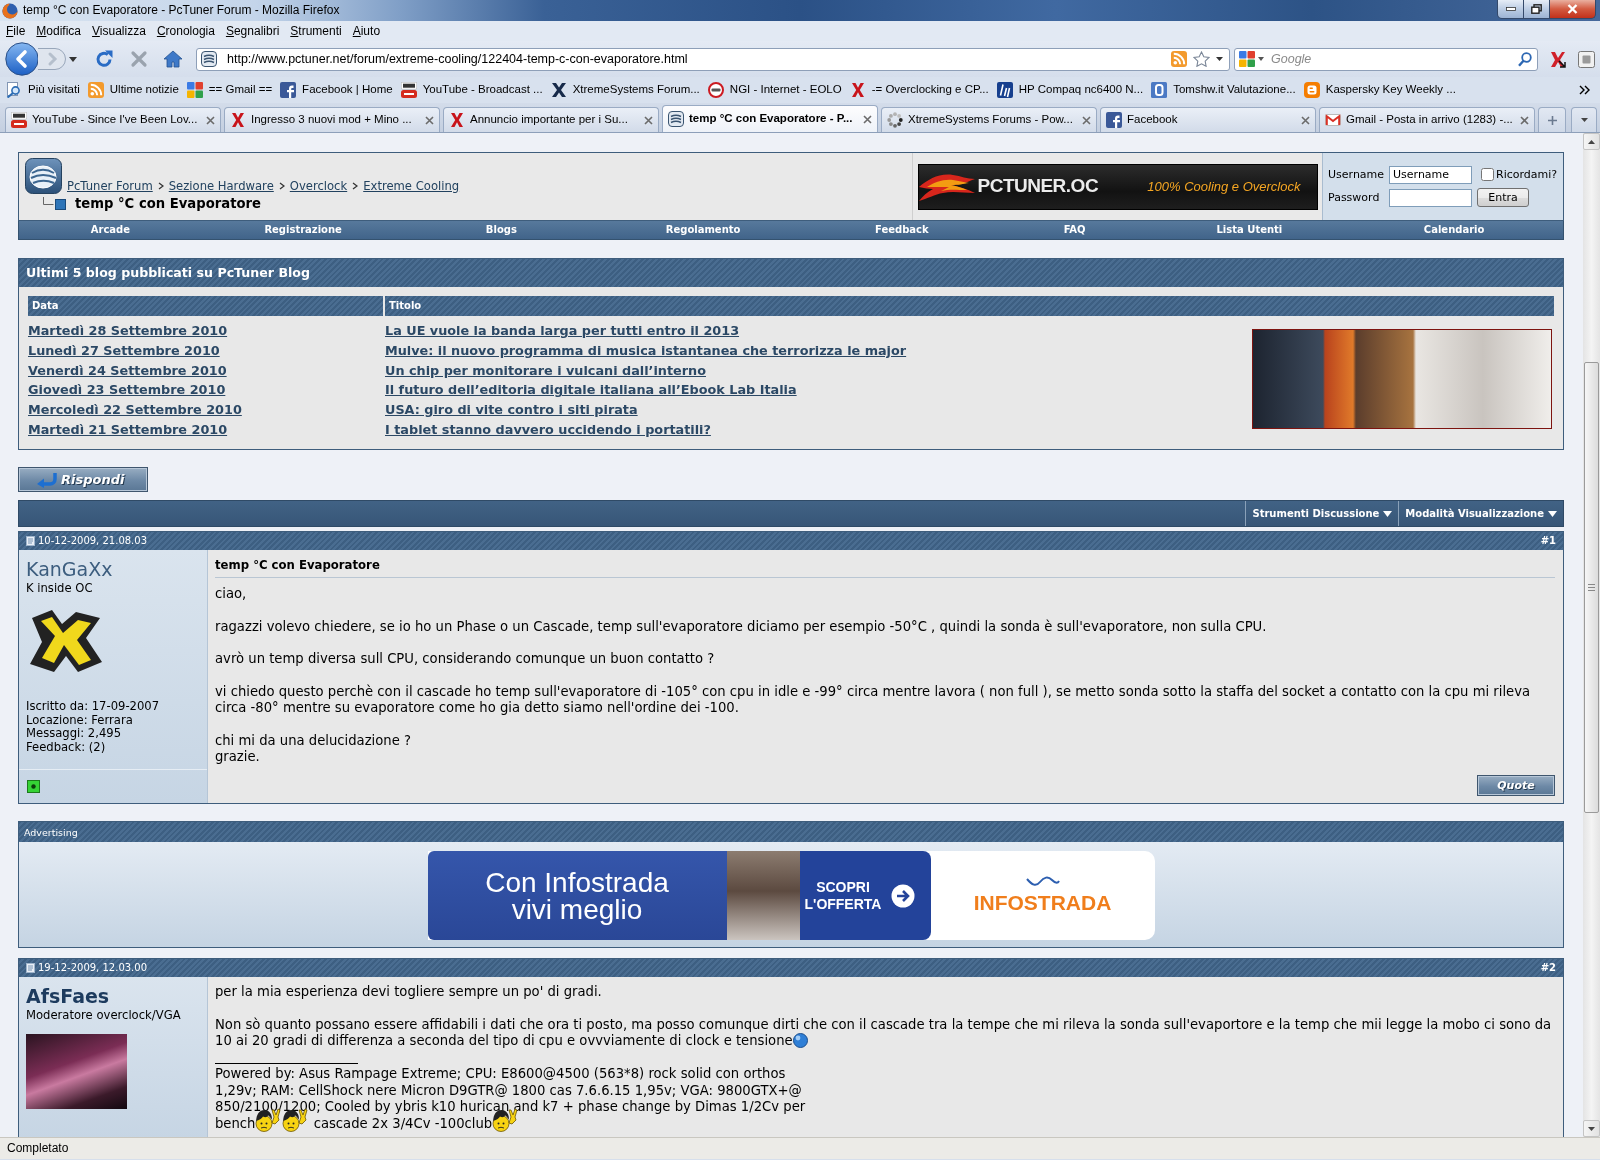 The height and width of the screenshot is (1160, 1600). I want to click on bookmark-link: Più visitati, so click(43, 90).